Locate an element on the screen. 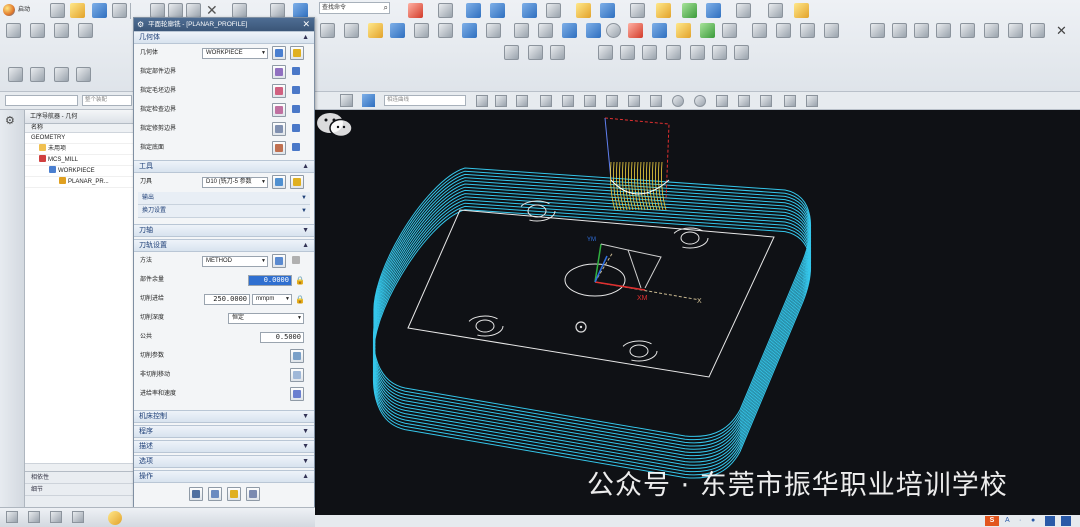 This screenshot has height=527, width=1080. assembly-filter-select: 整个装配 is located at coordinates (107, 100).